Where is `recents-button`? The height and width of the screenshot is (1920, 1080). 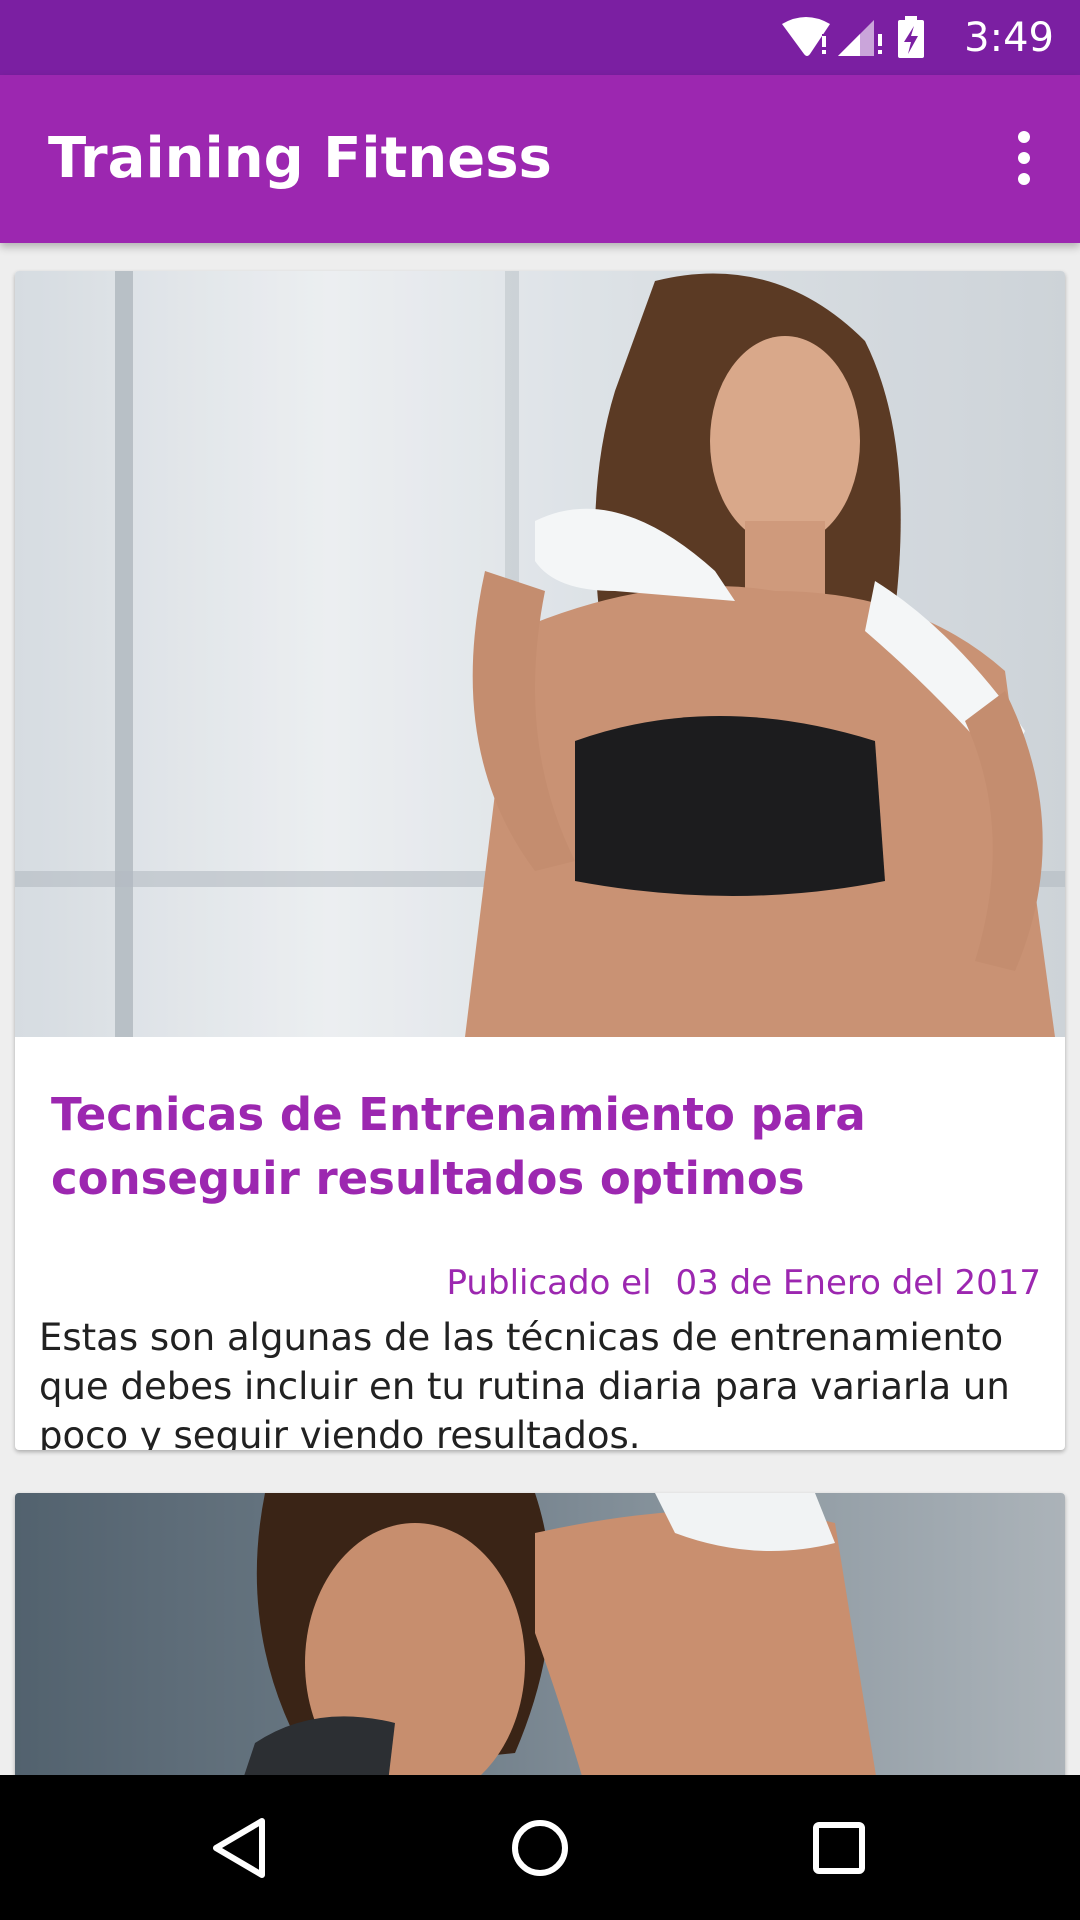 recents-button is located at coordinates (839, 1848).